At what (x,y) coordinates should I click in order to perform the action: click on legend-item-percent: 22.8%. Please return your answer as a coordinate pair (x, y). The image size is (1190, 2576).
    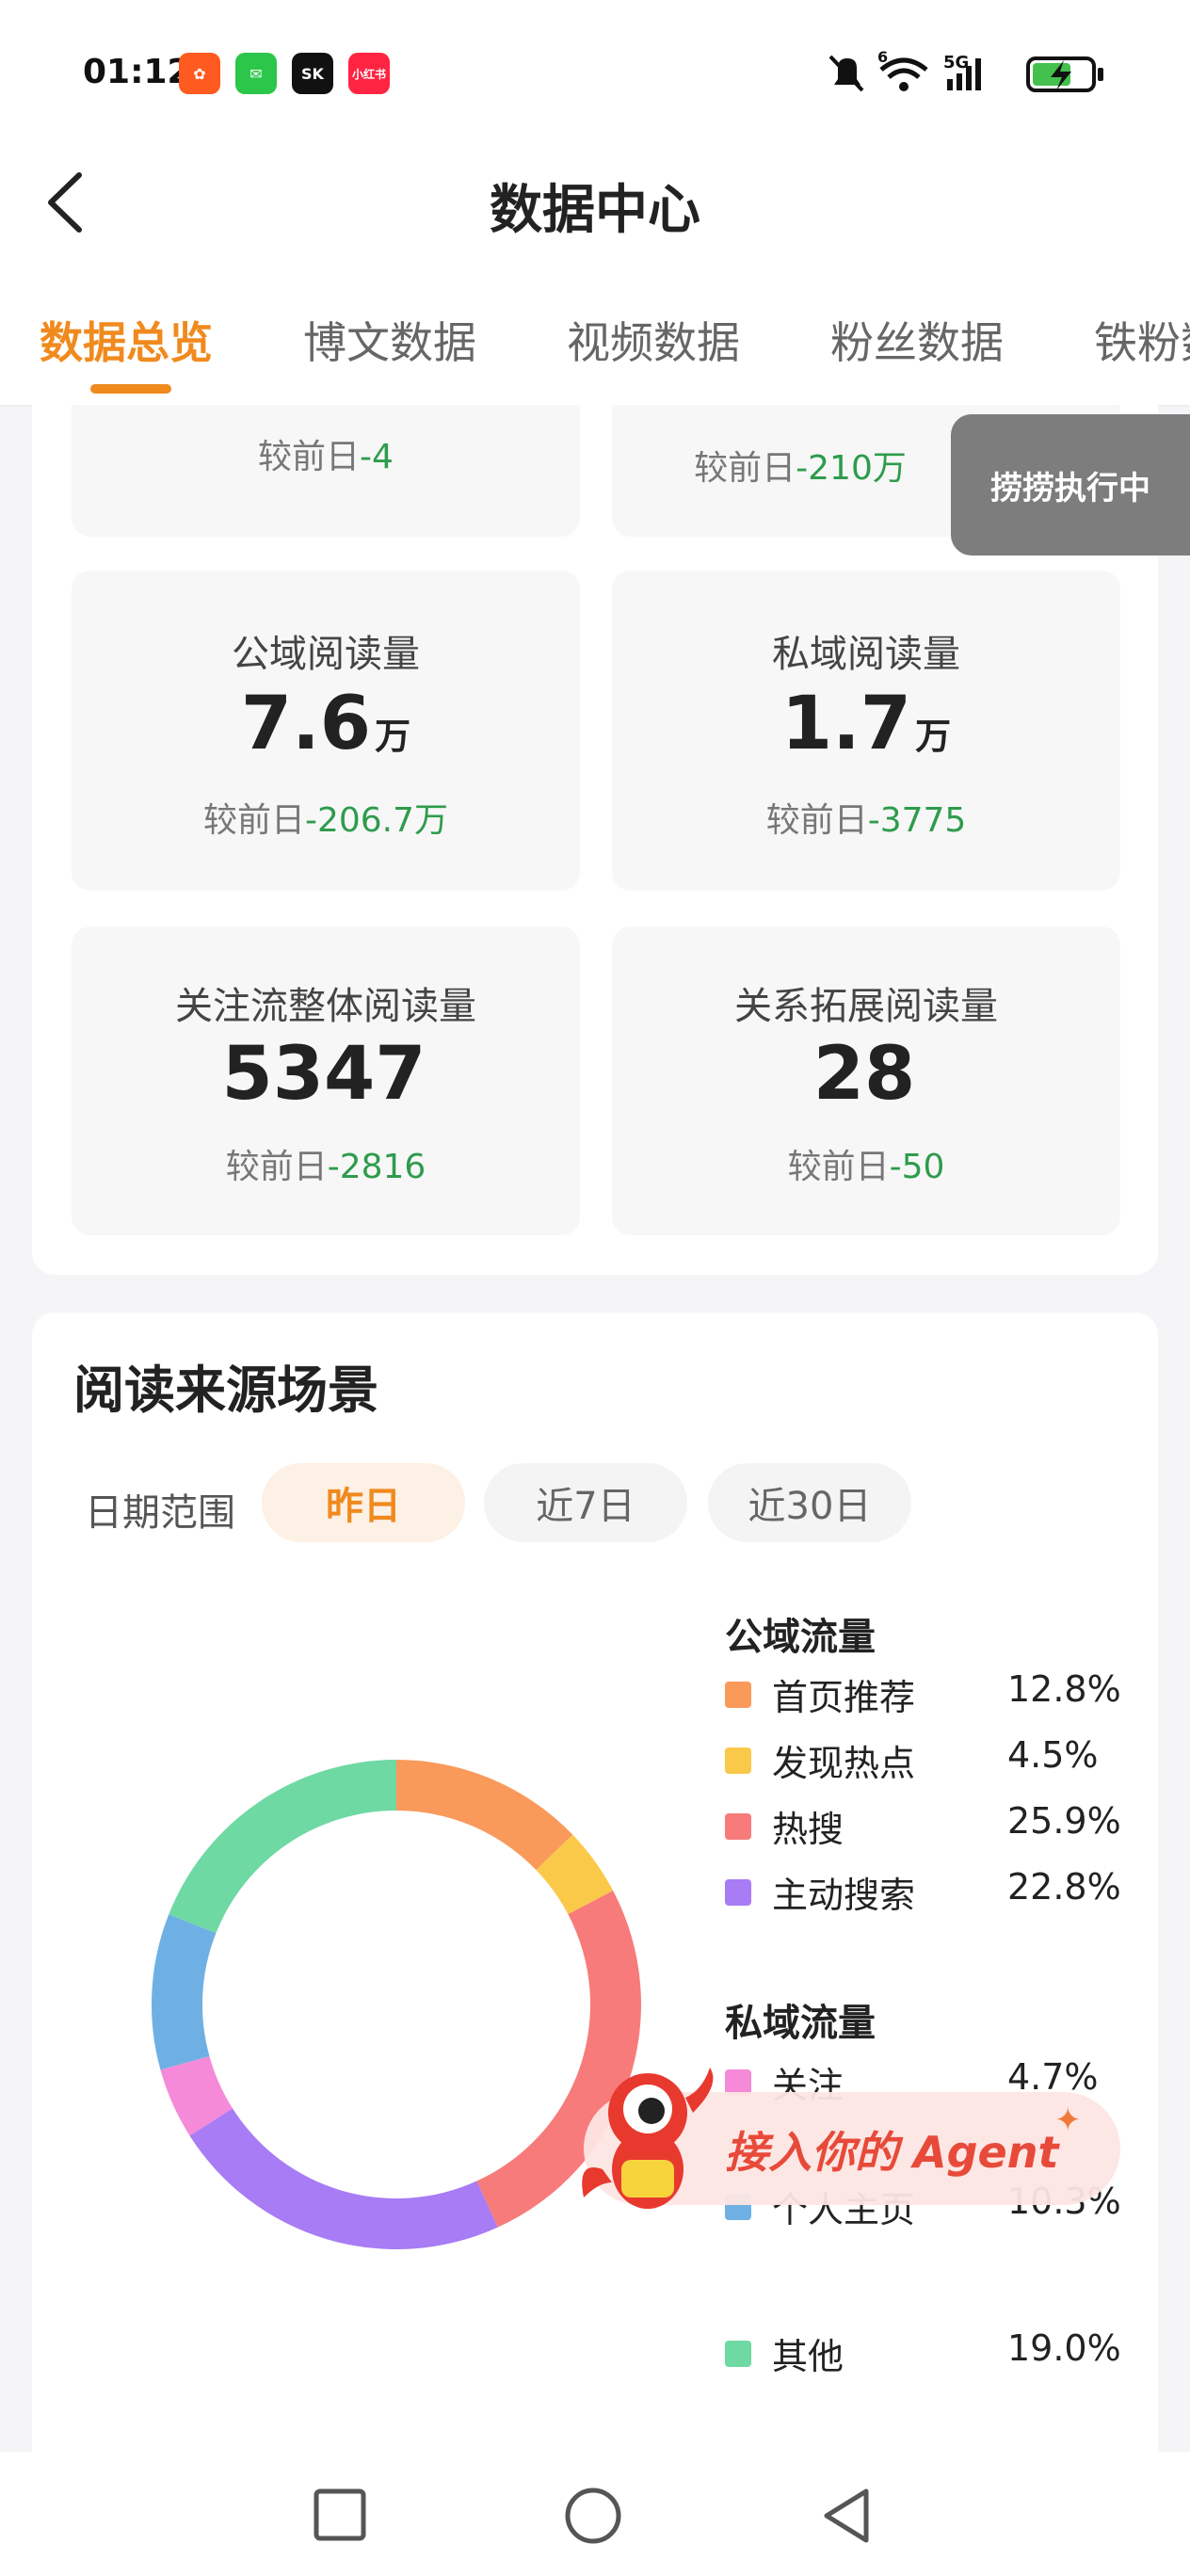
    Looking at the image, I should click on (1064, 1887).